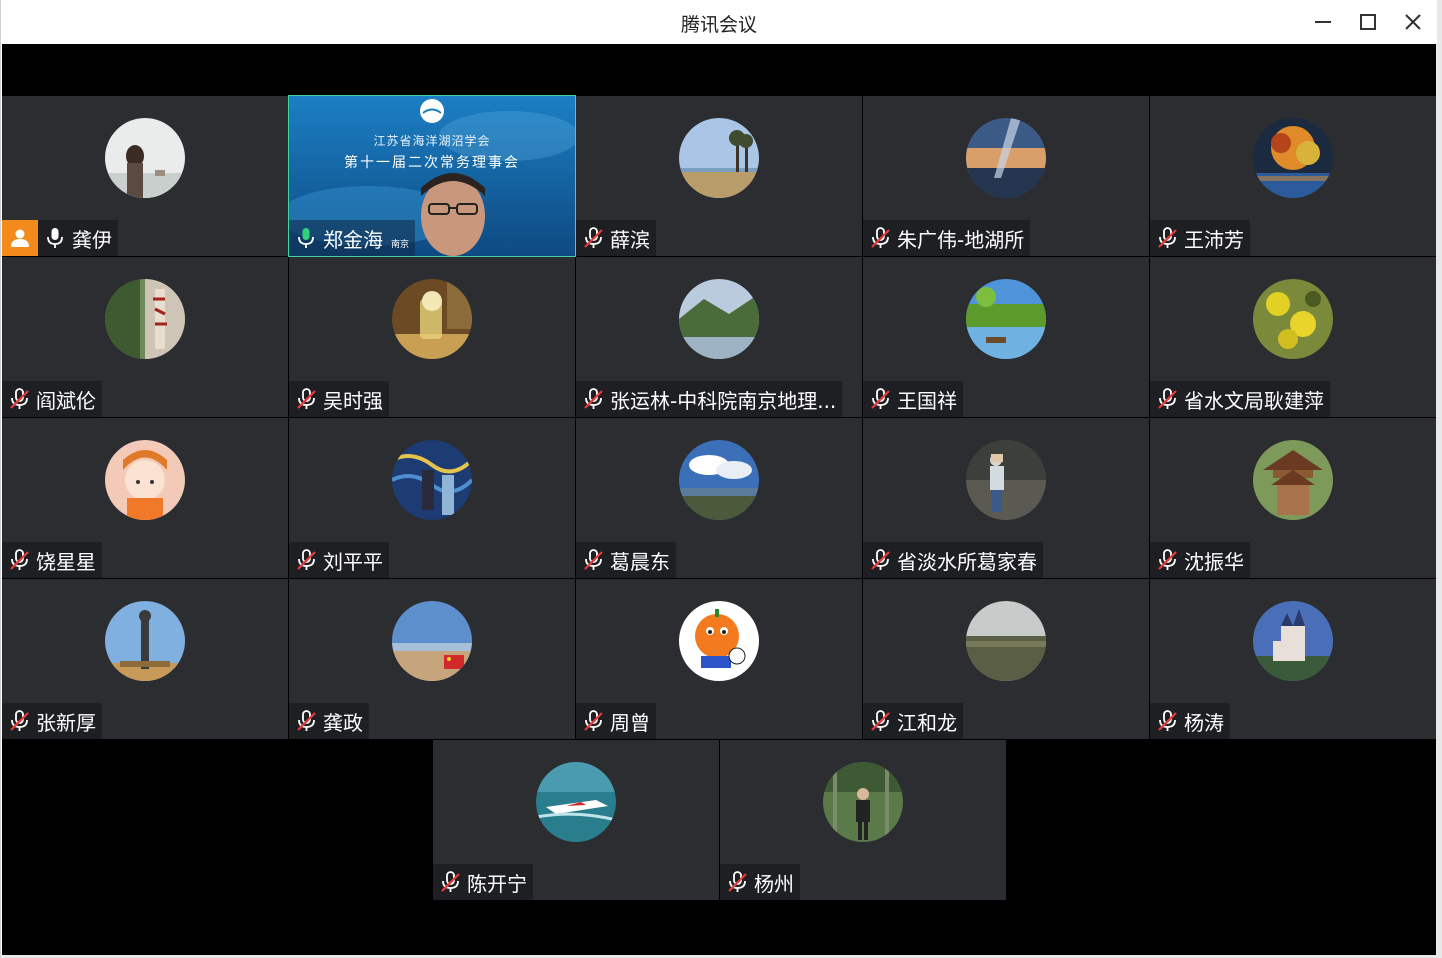  What do you see at coordinates (353, 400) in the screenshot?
I see `participant-name: 吴时强` at bounding box center [353, 400].